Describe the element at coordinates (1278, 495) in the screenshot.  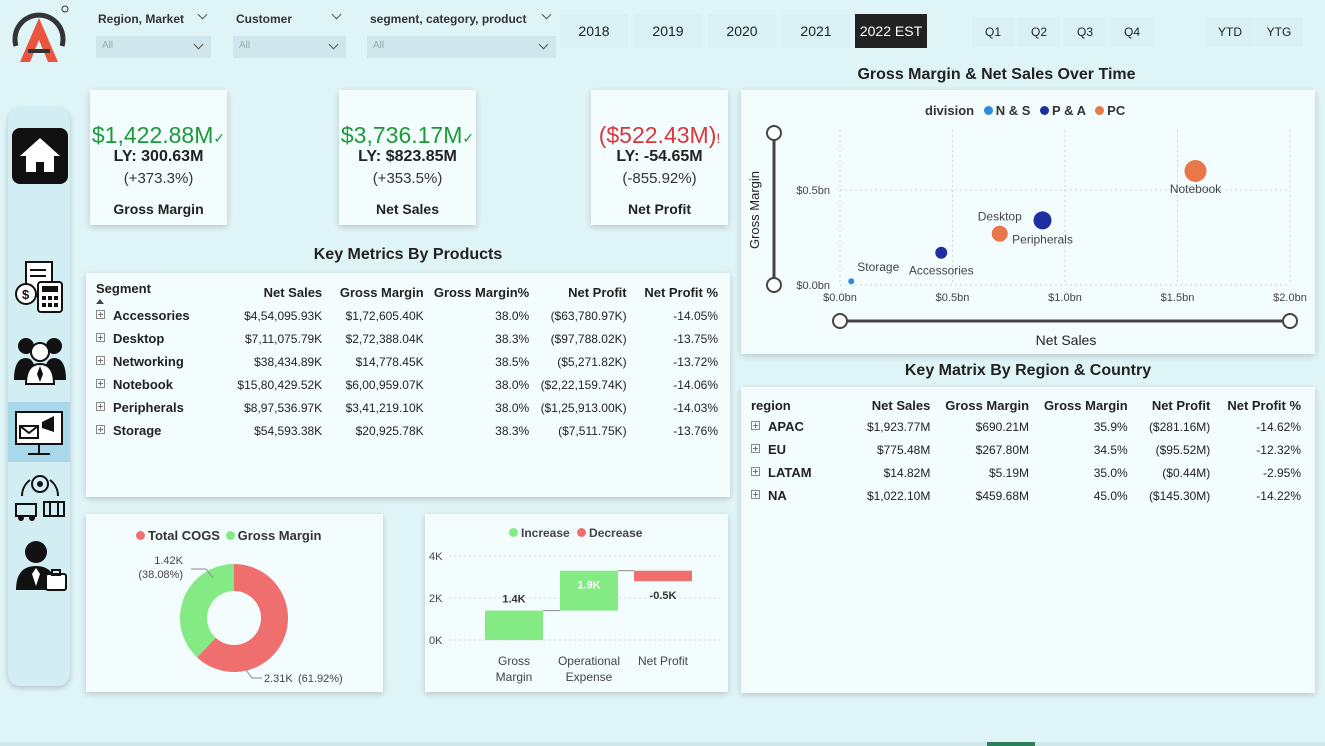
I see `table-cell: -14.22%` at that location.